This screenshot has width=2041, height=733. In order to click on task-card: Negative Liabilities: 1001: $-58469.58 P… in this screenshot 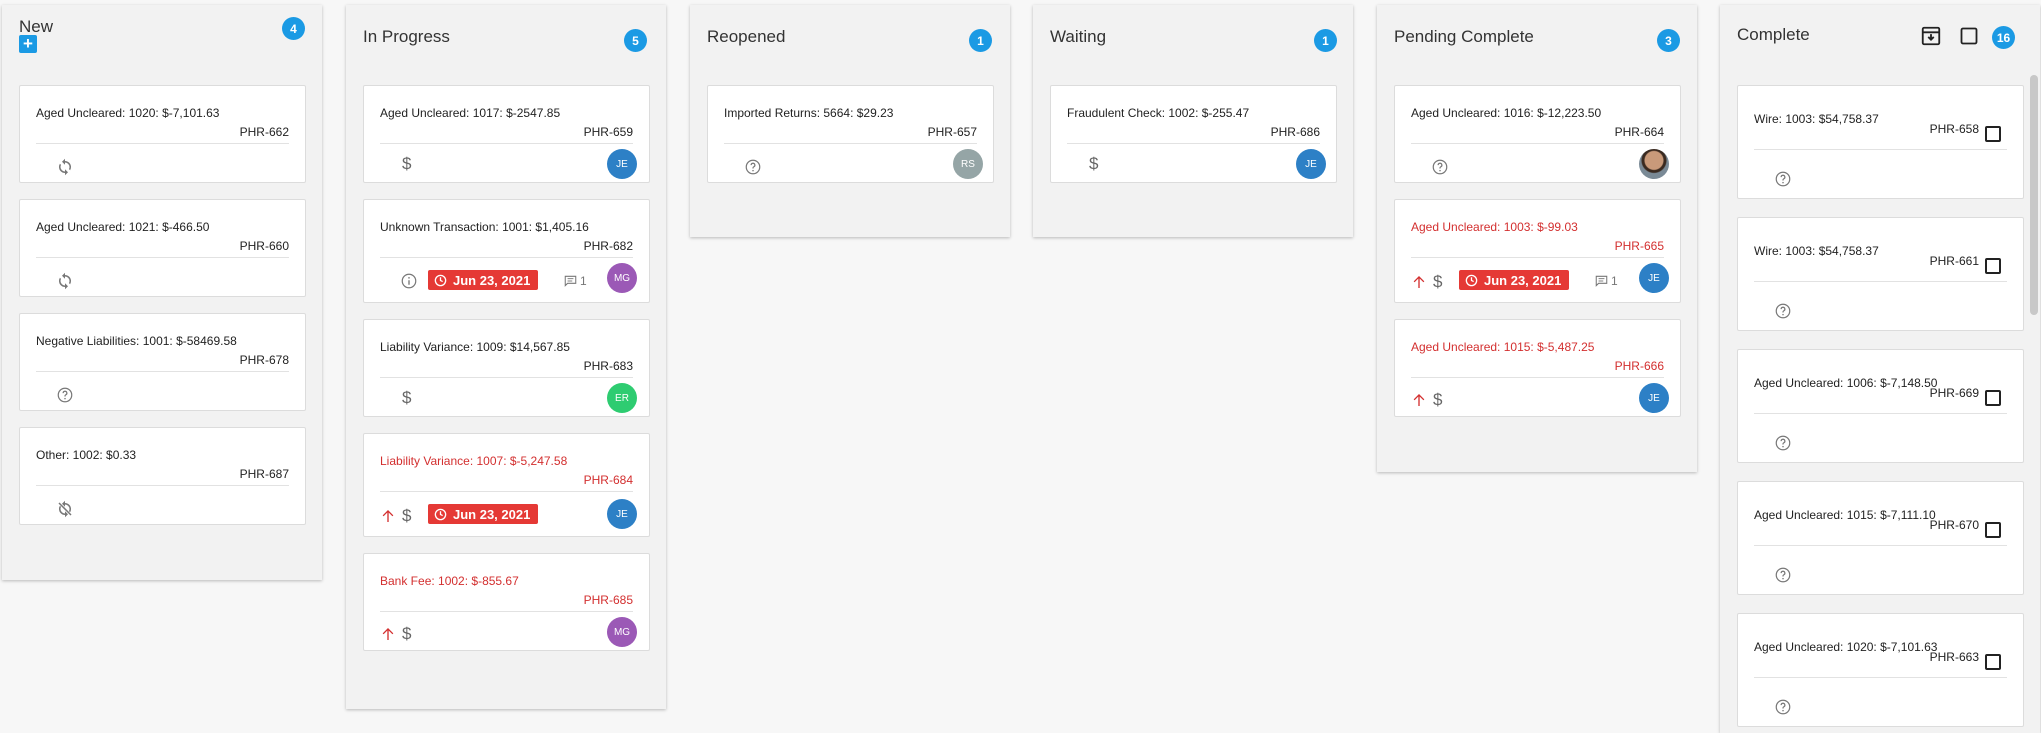, I will do `click(162, 362)`.